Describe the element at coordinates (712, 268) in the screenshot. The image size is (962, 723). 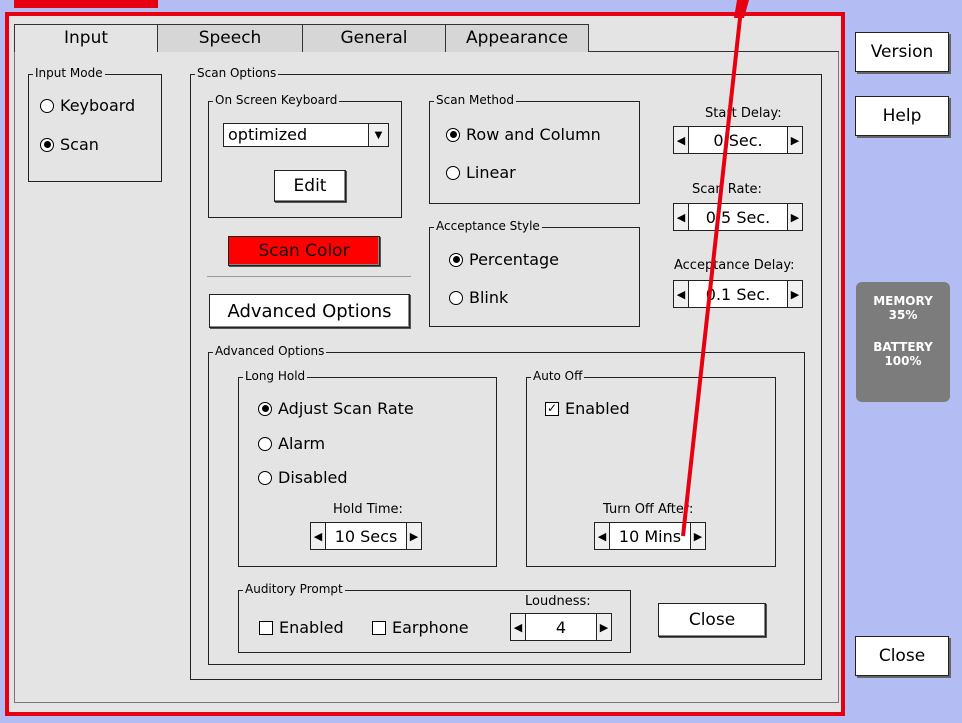
I see `annotation-arrow-line` at that location.